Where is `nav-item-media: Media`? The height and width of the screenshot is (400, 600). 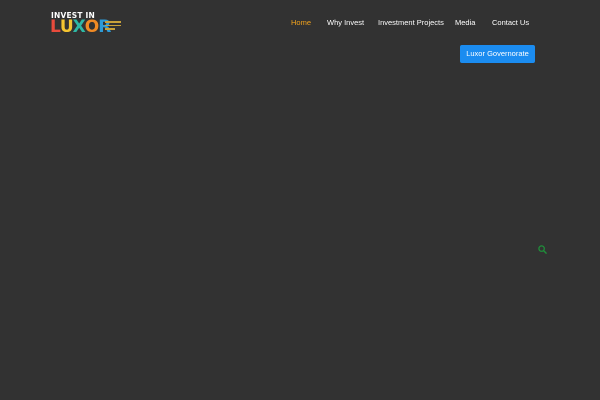 nav-item-media: Media is located at coordinates (465, 23).